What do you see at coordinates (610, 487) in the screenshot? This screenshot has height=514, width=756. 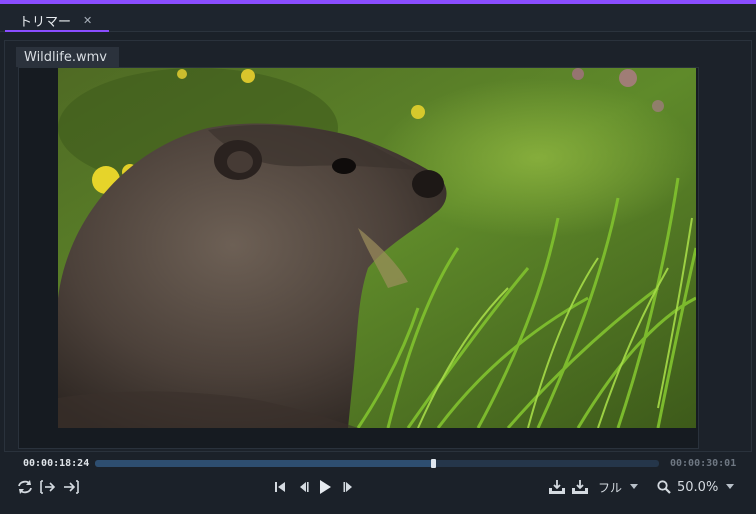 I see `quality-label: フル` at bounding box center [610, 487].